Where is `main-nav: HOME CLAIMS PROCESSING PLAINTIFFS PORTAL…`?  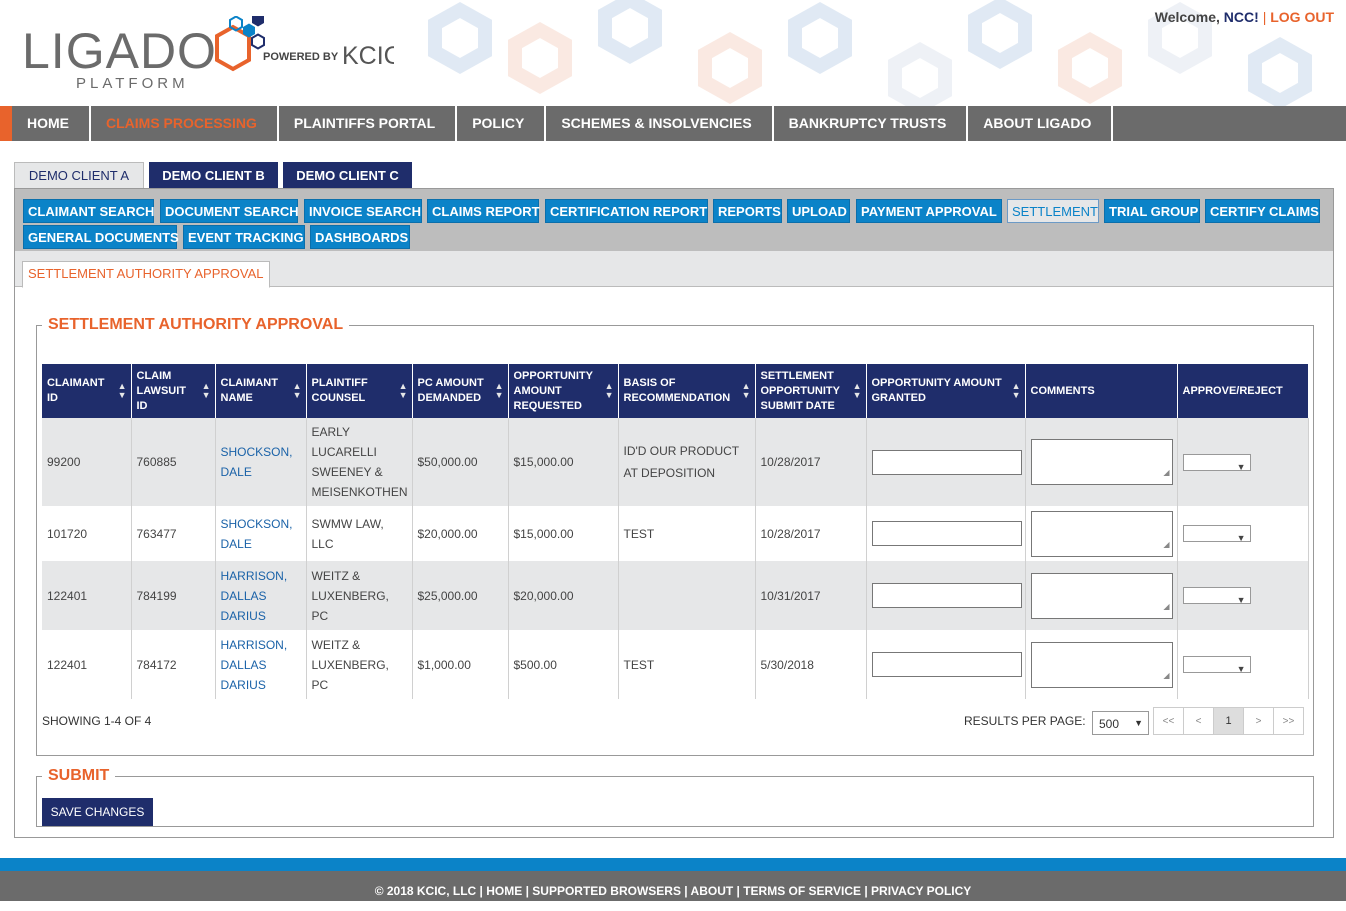 main-nav: HOME CLAIMS PROCESSING PLAINTIFFS PORTAL… is located at coordinates (673, 123).